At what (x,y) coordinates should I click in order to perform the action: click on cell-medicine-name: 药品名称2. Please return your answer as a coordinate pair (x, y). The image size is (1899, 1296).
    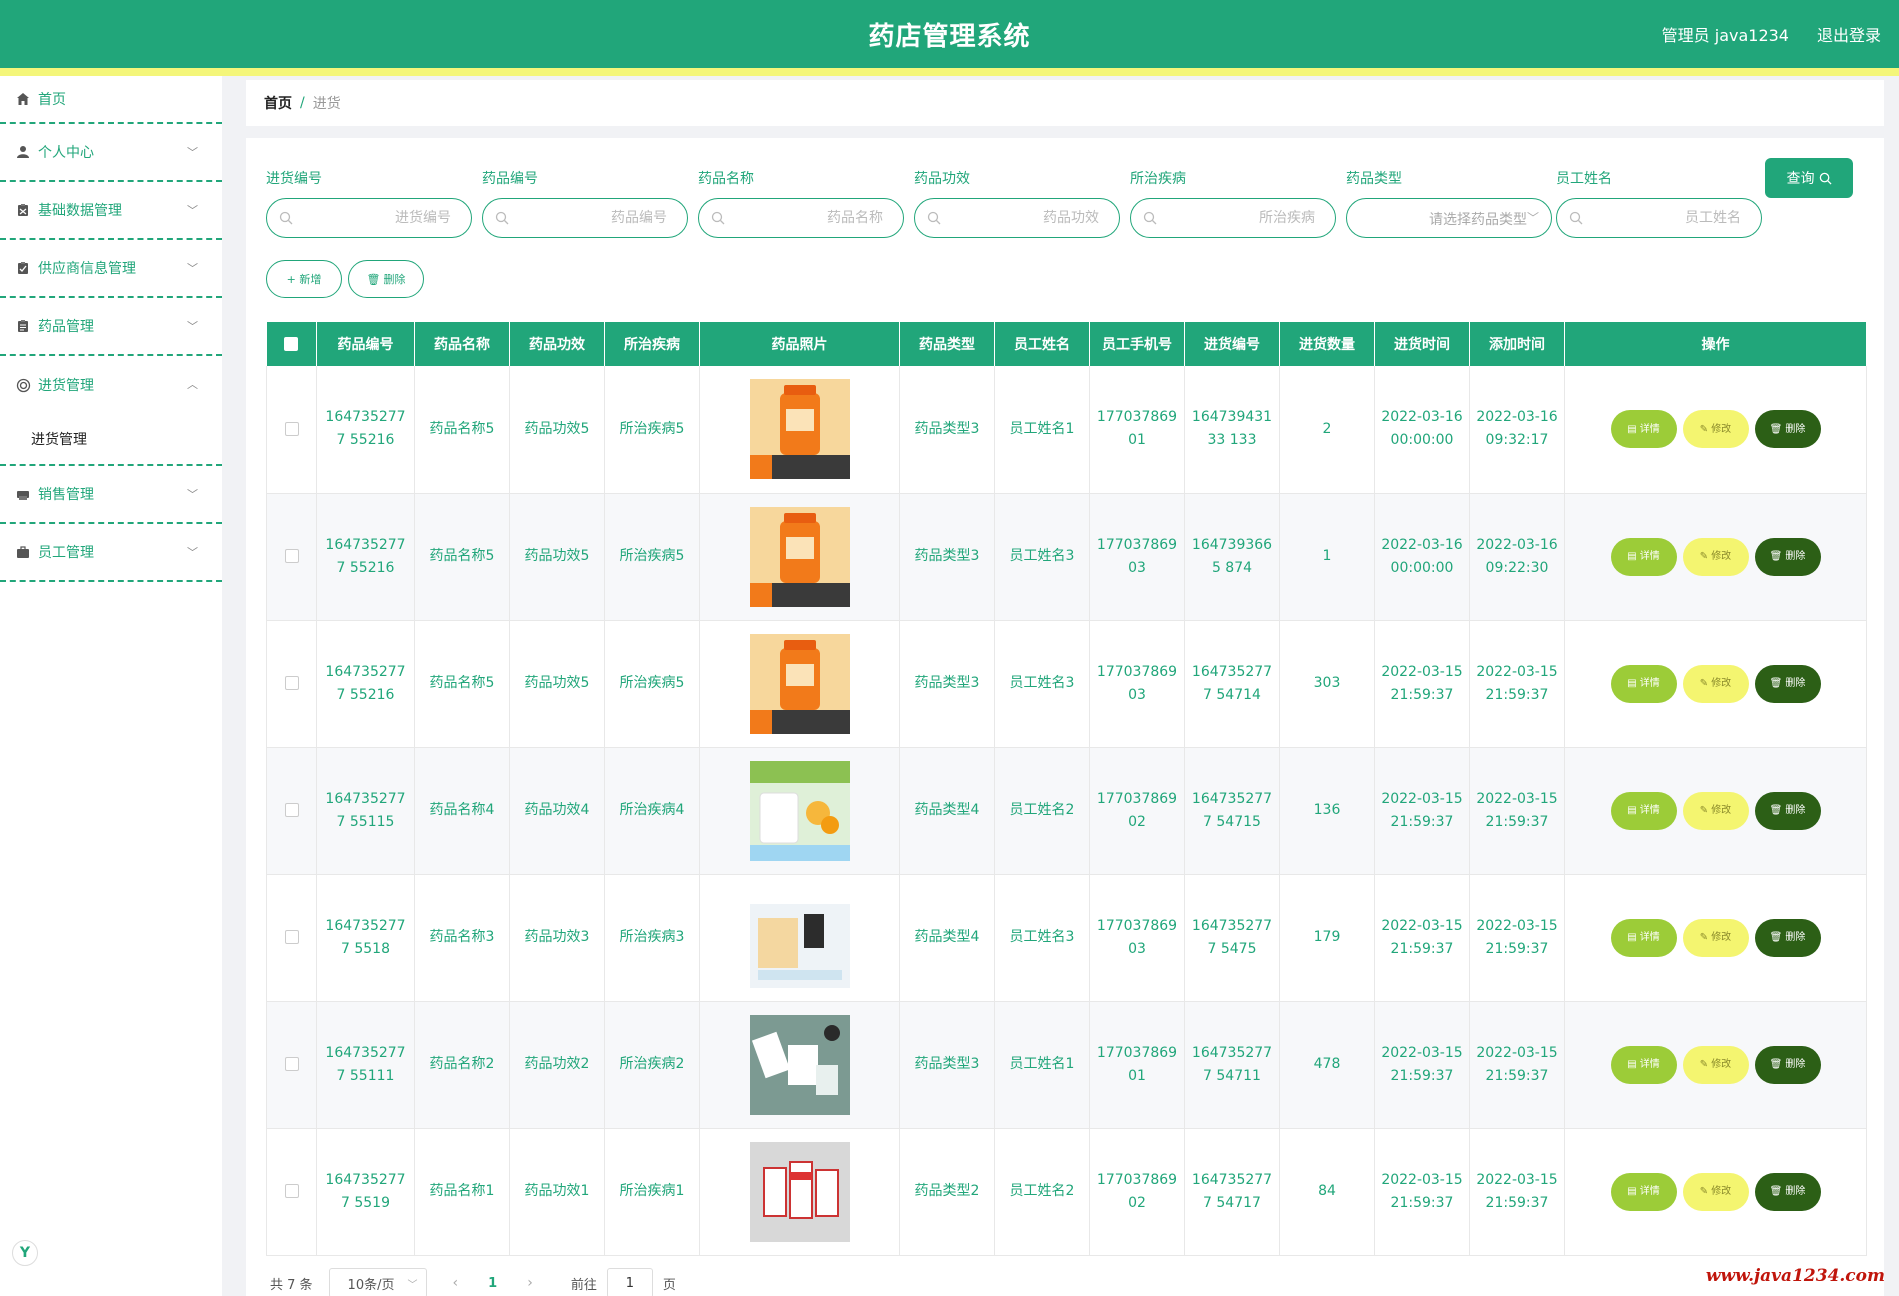
    Looking at the image, I should click on (462, 1065).